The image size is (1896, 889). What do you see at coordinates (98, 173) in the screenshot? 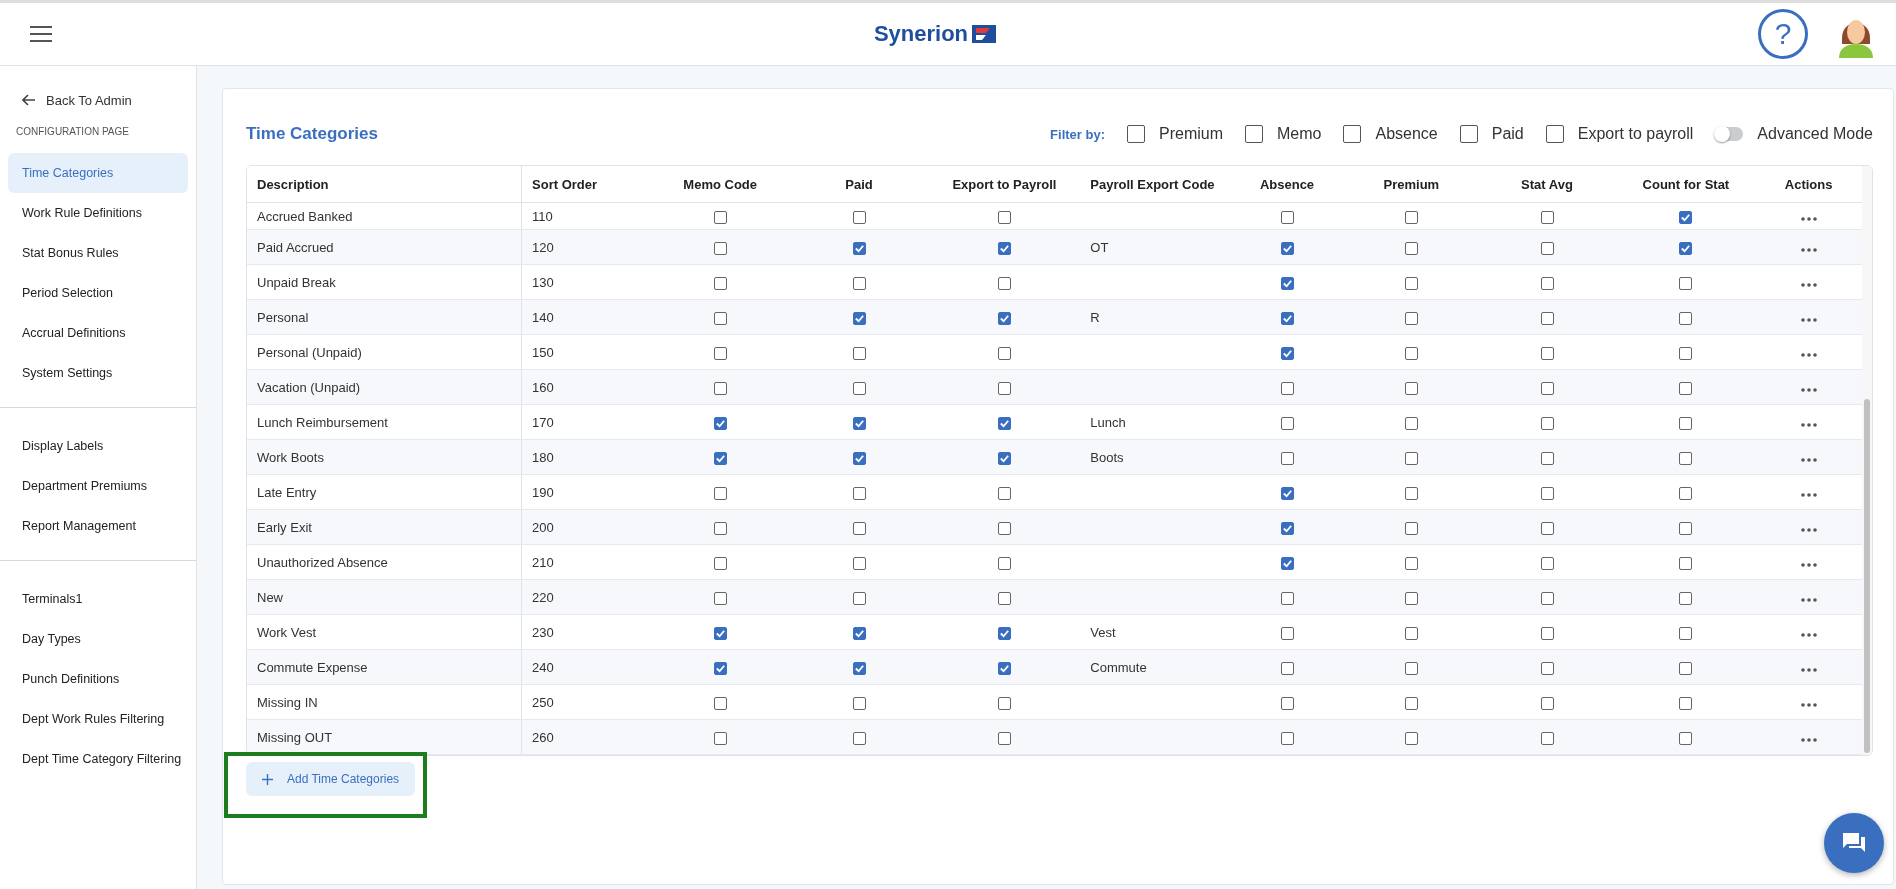
I see `sidebar-item: Time Categories` at bounding box center [98, 173].